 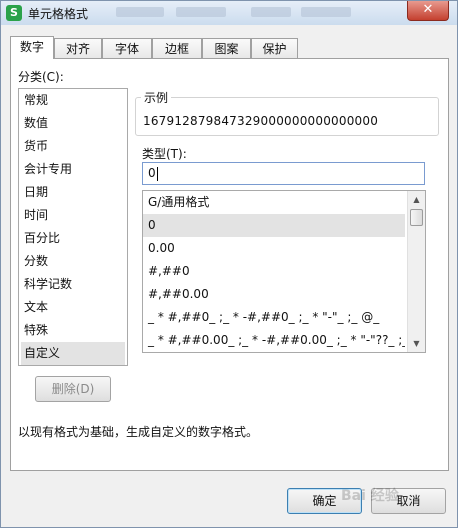 I want to click on sample-value: 167912879847329000000000000000, so click(x=261, y=121).